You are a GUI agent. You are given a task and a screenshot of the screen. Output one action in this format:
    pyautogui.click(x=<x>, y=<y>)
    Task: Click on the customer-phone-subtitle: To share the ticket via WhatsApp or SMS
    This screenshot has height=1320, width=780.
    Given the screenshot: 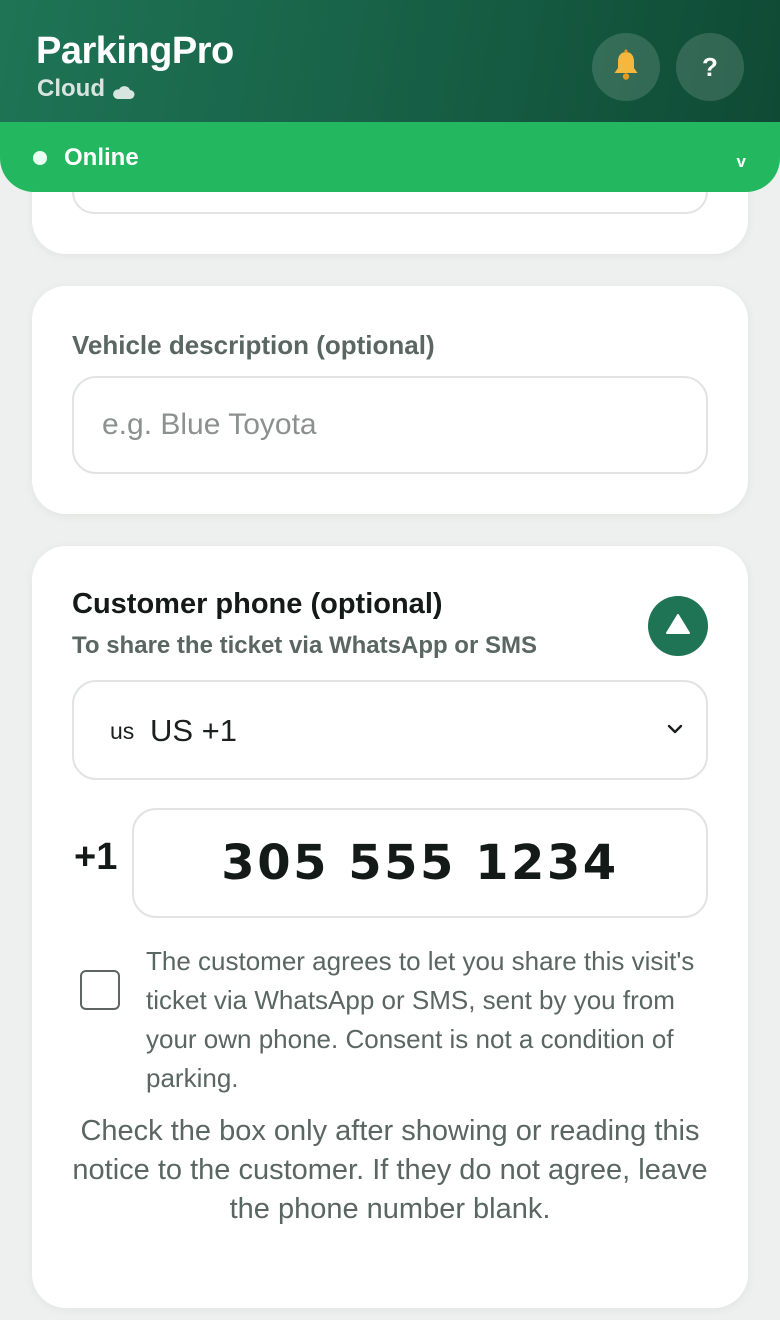 What is the action you would take?
    pyautogui.click(x=304, y=645)
    